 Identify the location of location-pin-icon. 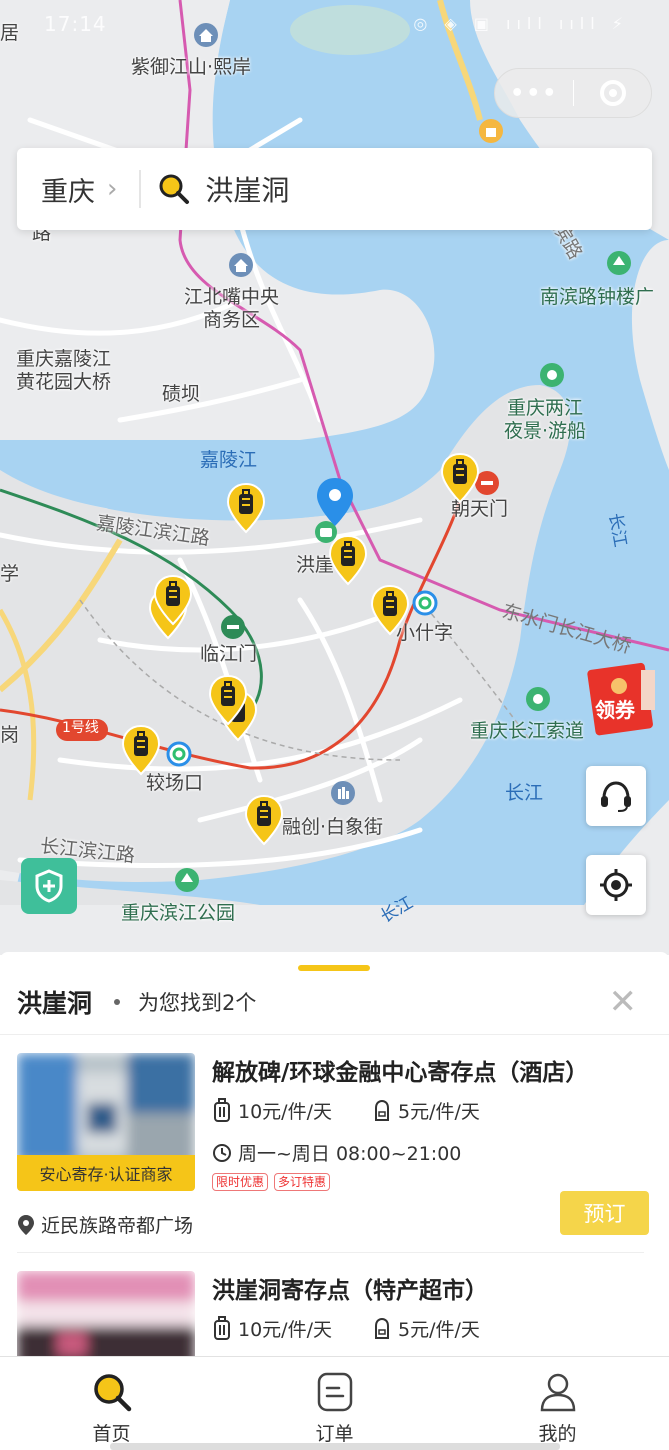
(335, 502).